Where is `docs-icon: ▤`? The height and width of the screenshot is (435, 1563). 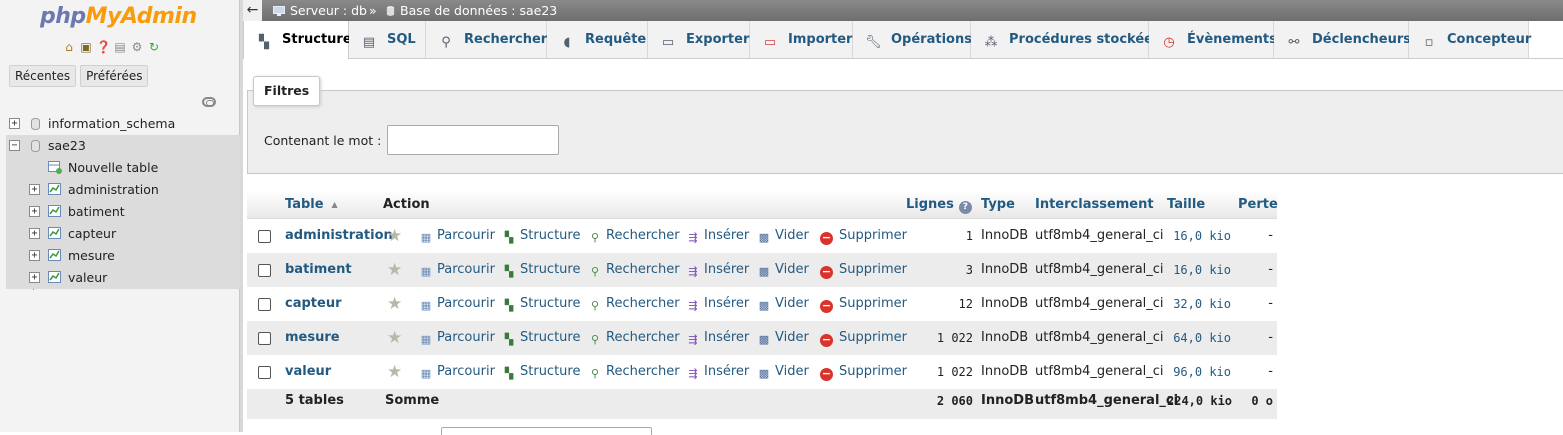 docs-icon: ▤ is located at coordinates (120, 47).